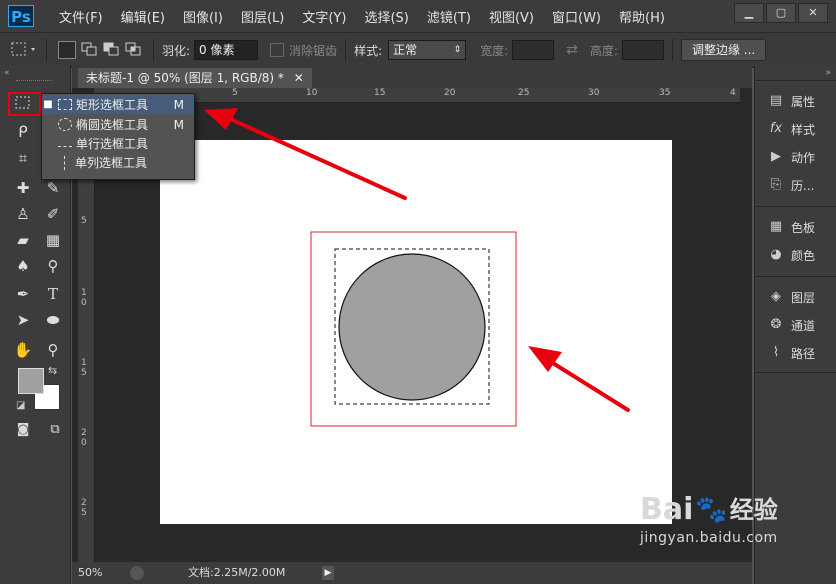 The width and height of the screenshot is (836, 584). Describe the element at coordinates (776, 254) in the screenshot. I see `color-icon: ◕` at that location.